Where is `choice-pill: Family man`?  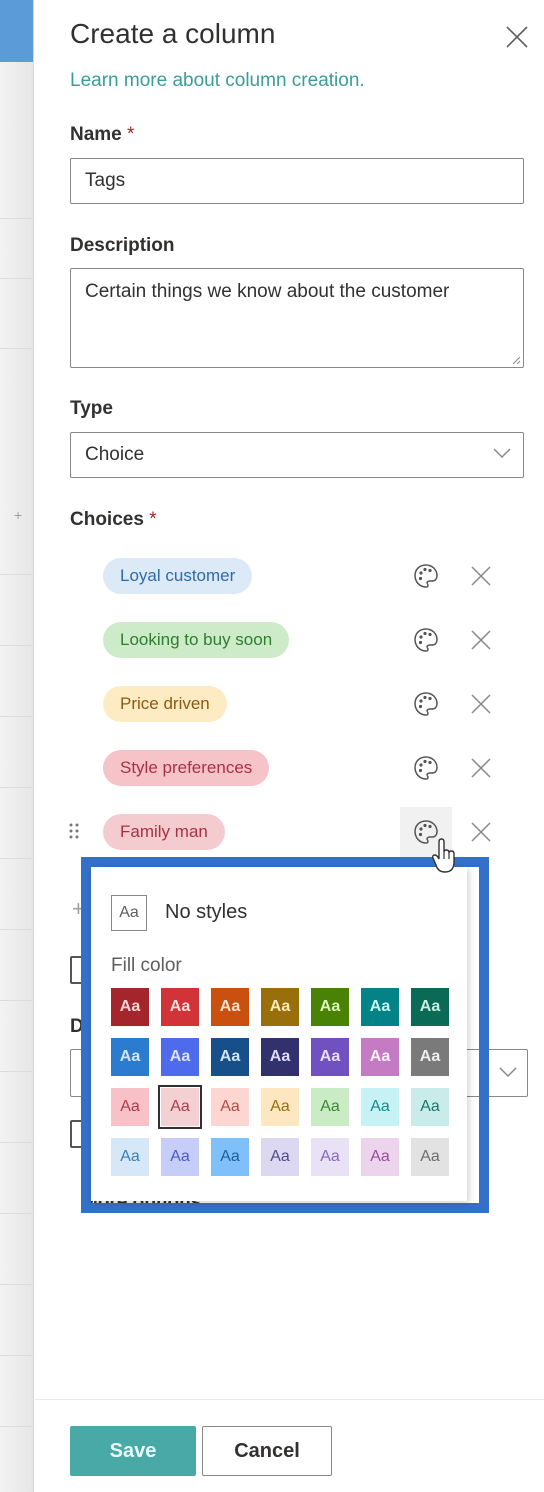
choice-pill: Family man is located at coordinates (164, 832).